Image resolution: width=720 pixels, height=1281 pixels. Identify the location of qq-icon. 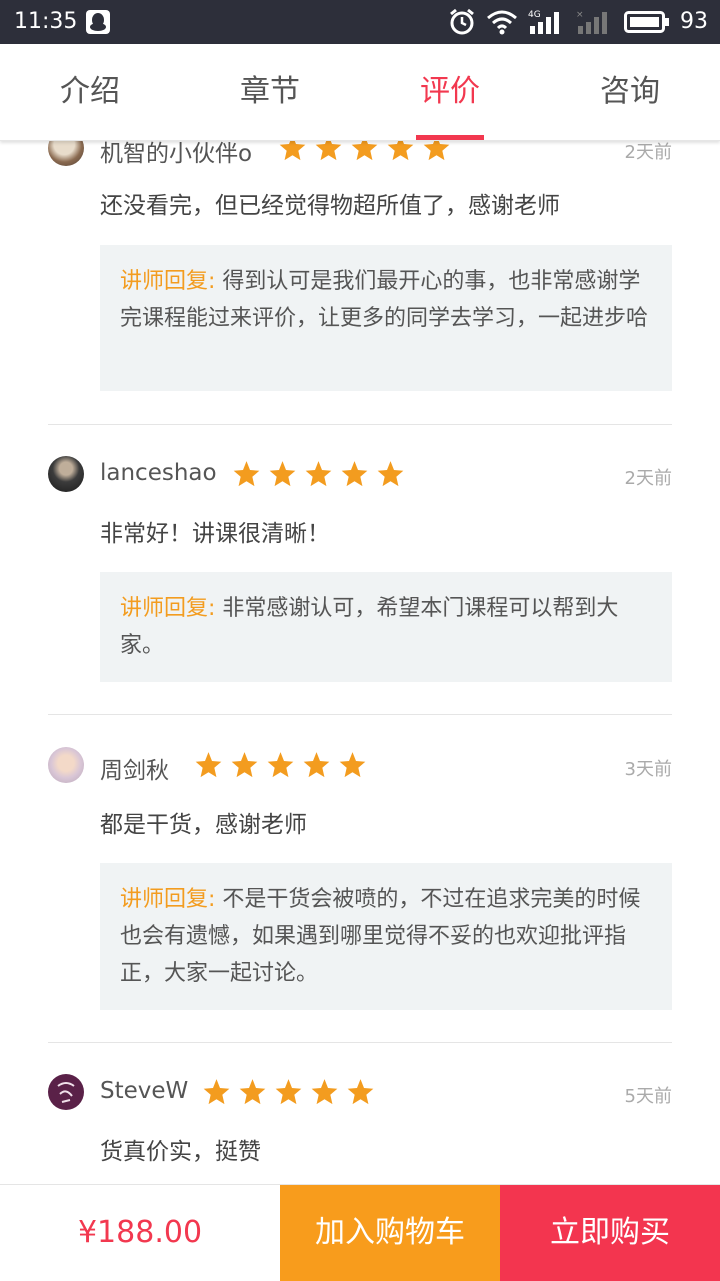
(98, 22).